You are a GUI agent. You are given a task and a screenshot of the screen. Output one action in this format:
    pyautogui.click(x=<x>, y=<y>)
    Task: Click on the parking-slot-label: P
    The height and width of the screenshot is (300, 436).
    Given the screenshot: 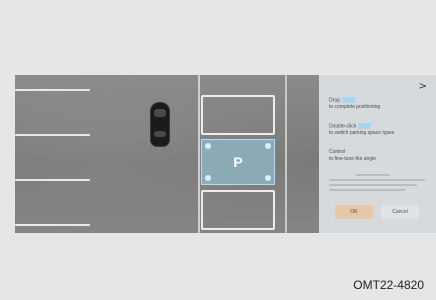 What is the action you would take?
    pyautogui.click(x=238, y=162)
    